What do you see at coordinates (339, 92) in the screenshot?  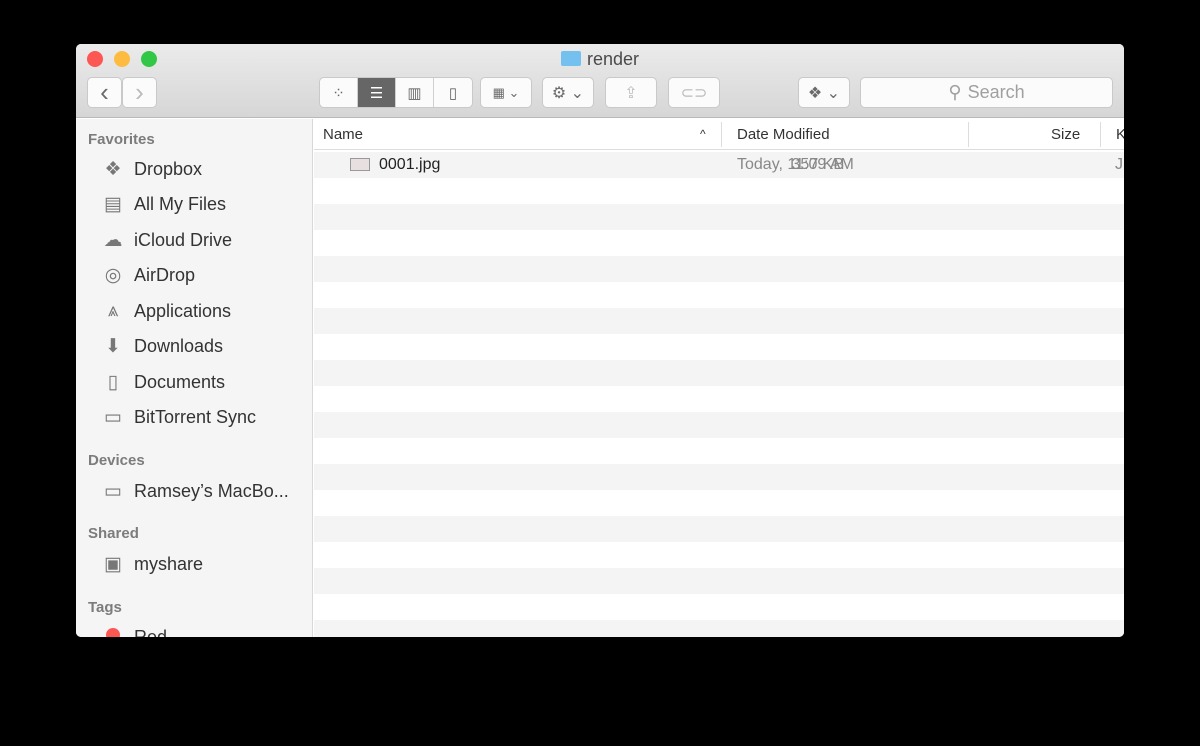 I see `icon-view-button: ⁘` at bounding box center [339, 92].